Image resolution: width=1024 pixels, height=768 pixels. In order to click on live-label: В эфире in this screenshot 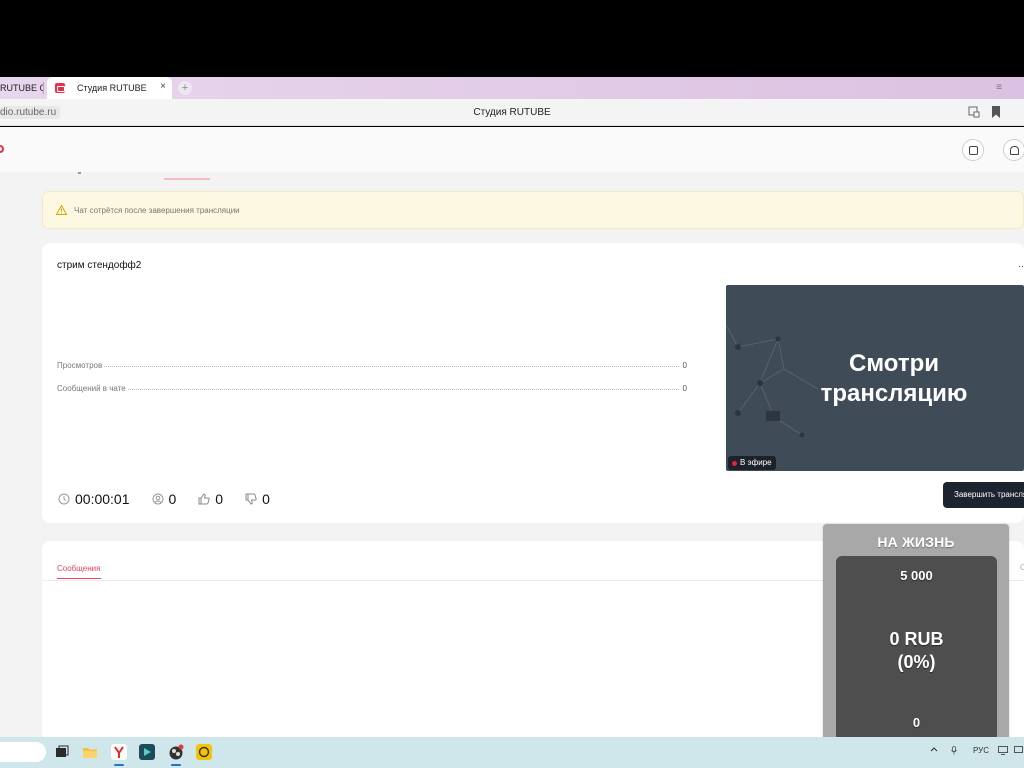, I will do `click(756, 462)`.